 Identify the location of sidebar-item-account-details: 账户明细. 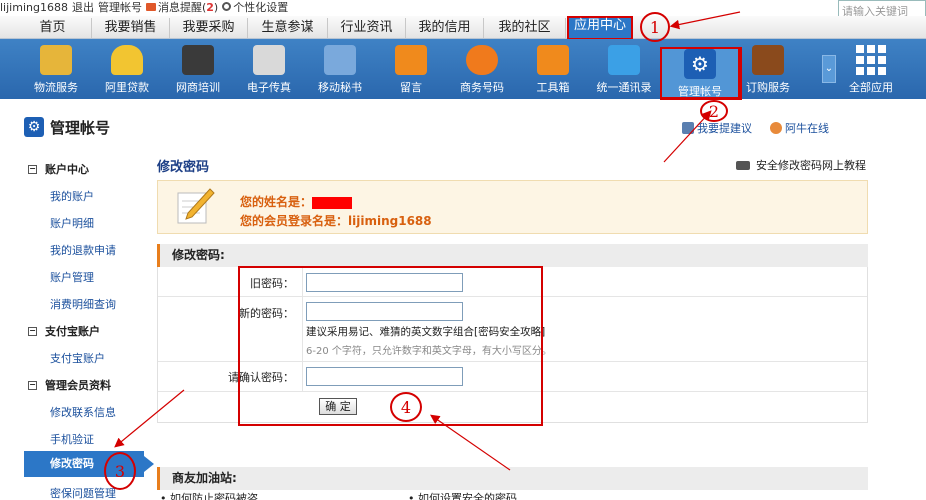
(72, 223).